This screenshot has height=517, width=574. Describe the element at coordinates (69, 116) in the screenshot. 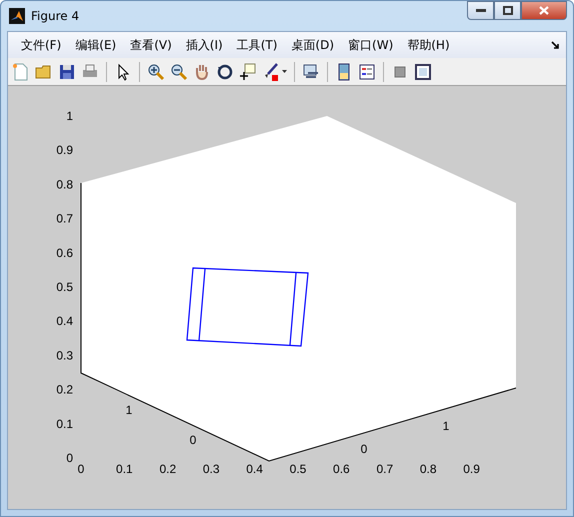

I see `z-tick-label: 1` at that location.